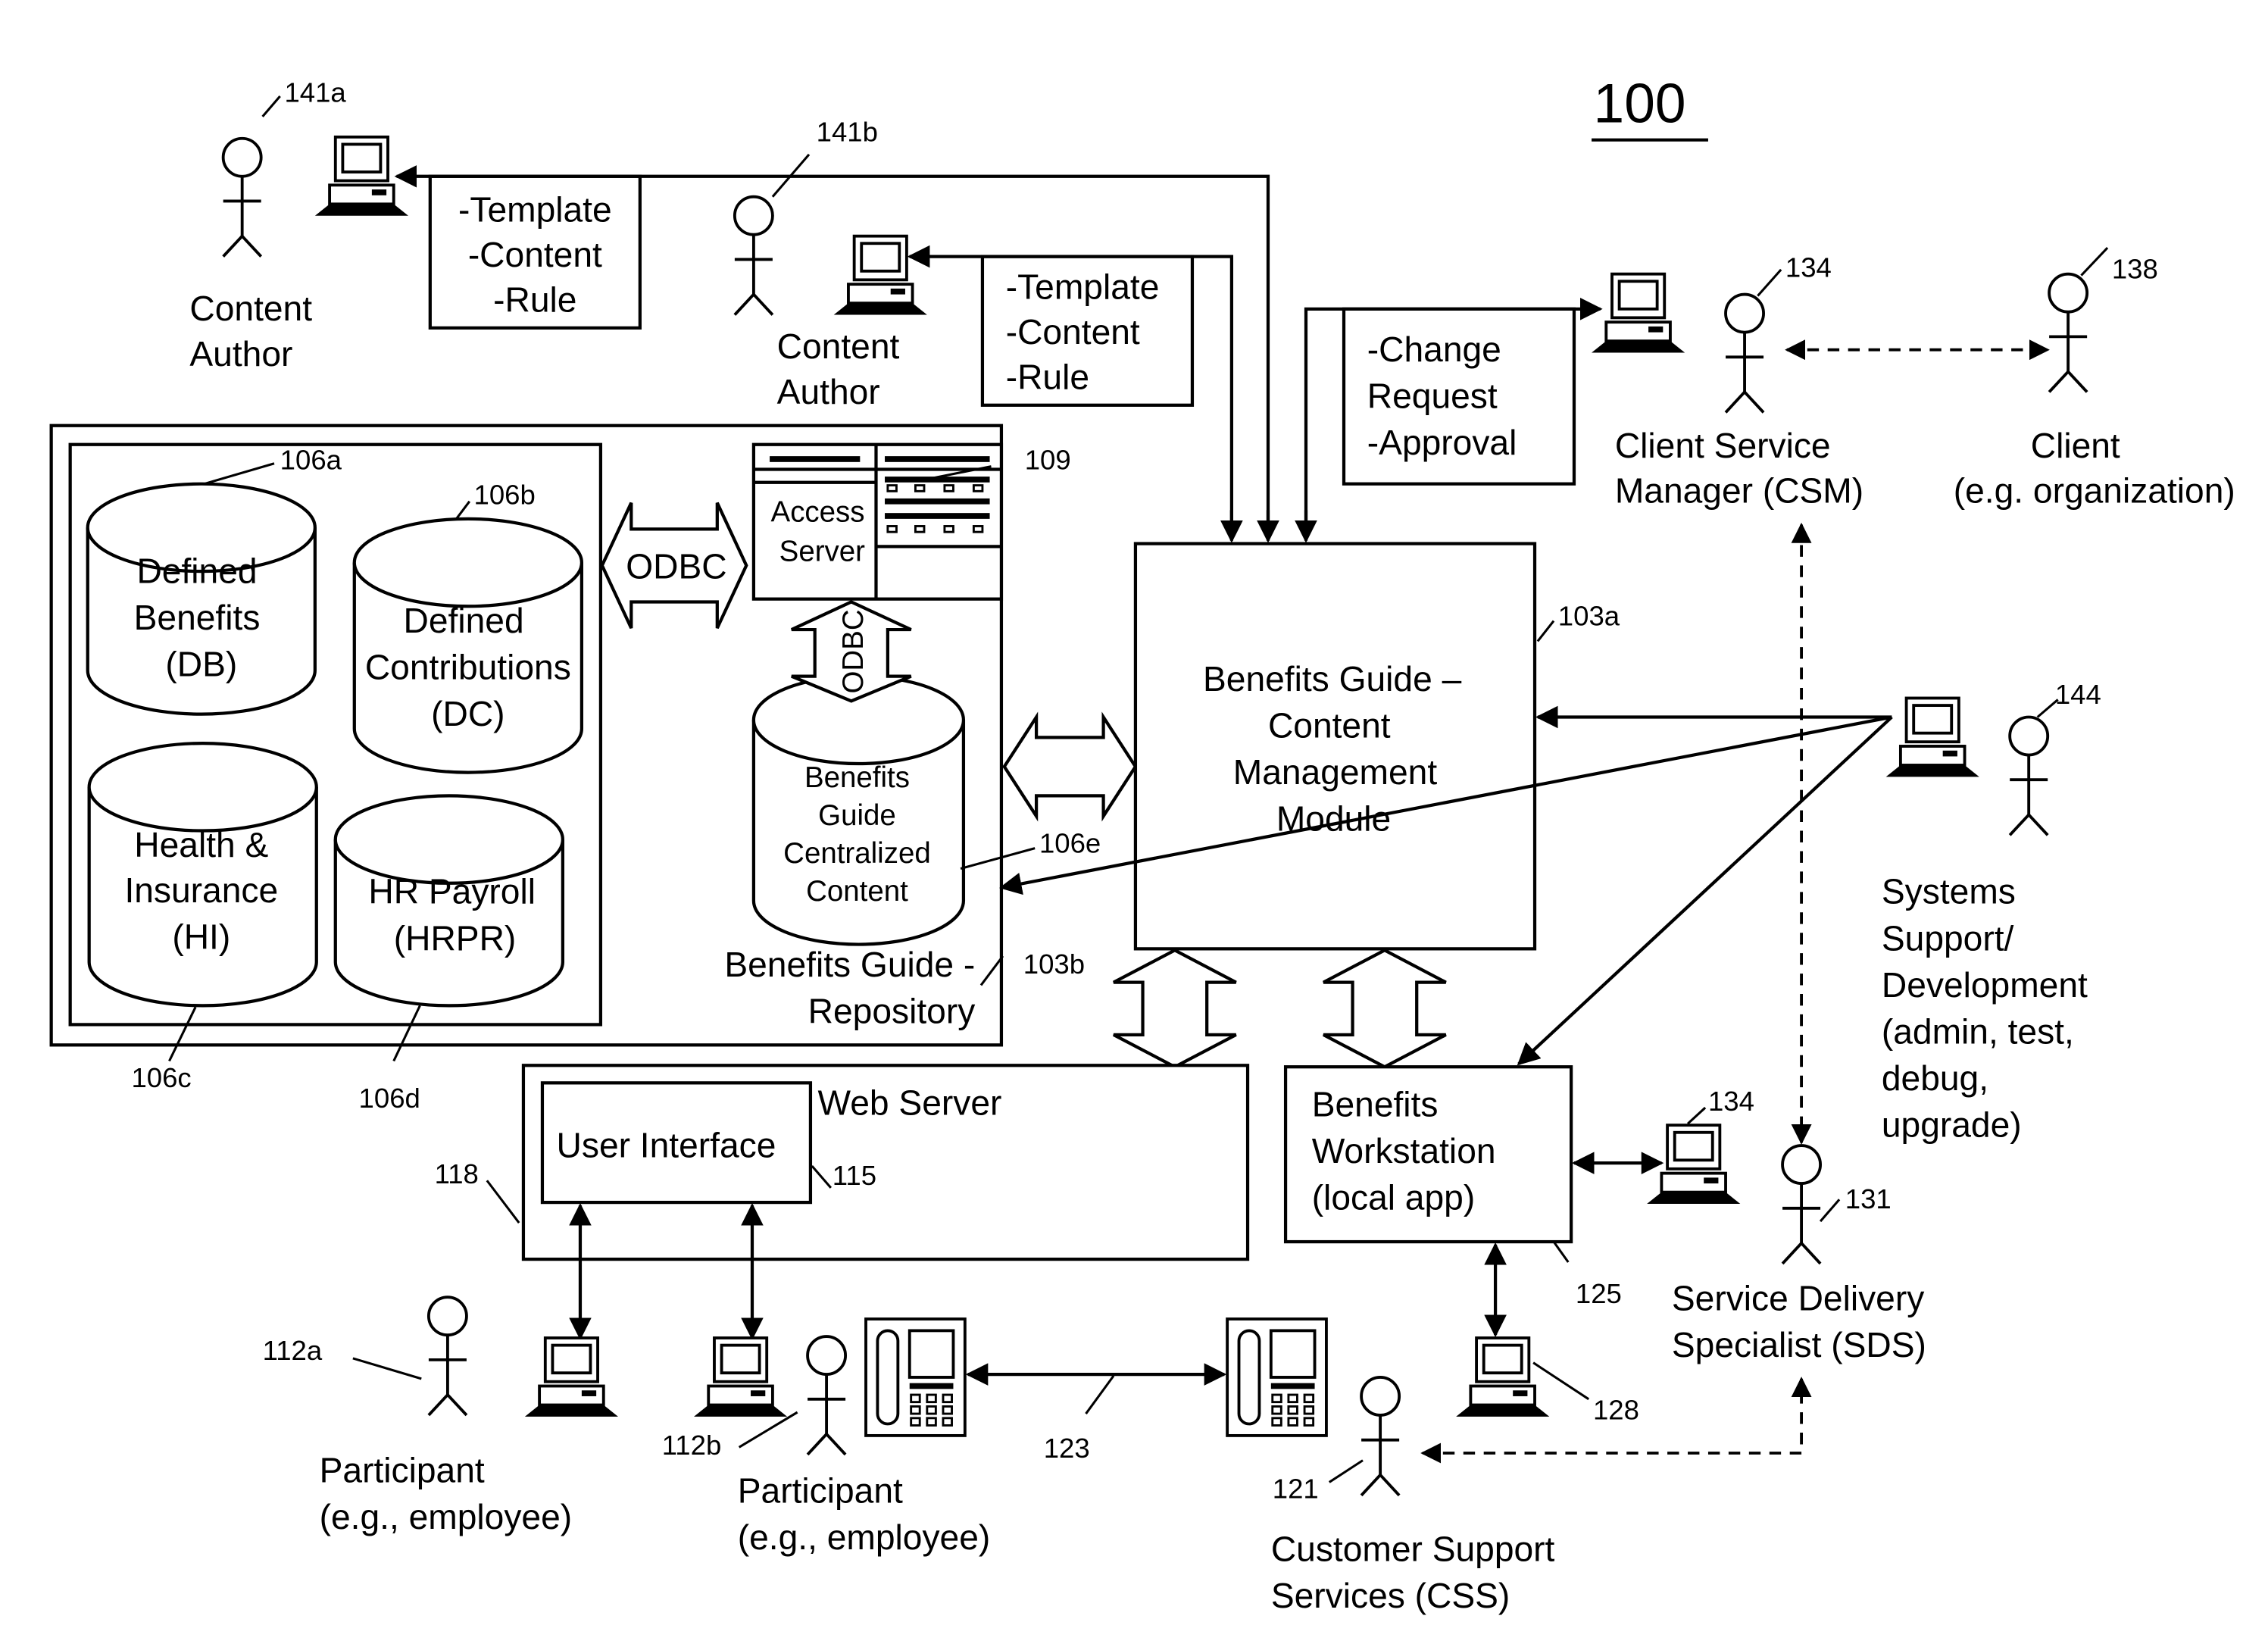 This screenshot has width=2268, height=1644. Describe the element at coordinates (820, 1490) in the screenshot. I see `participant-b-label: Participant` at that location.